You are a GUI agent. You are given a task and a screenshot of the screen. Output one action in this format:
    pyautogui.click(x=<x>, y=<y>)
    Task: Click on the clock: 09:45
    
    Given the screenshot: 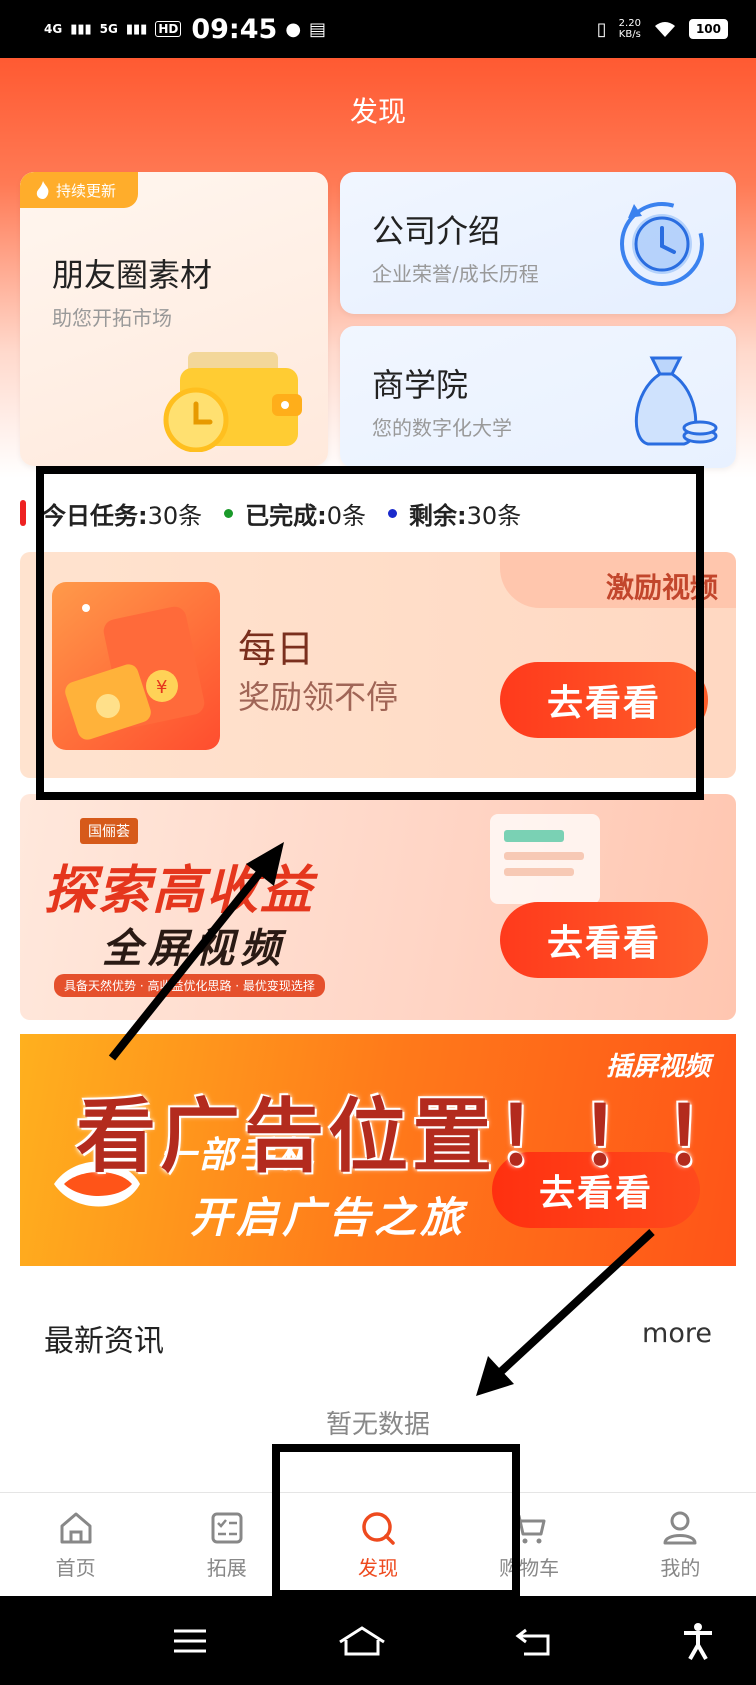 What is the action you would take?
    pyautogui.click(x=234, y=29)
    